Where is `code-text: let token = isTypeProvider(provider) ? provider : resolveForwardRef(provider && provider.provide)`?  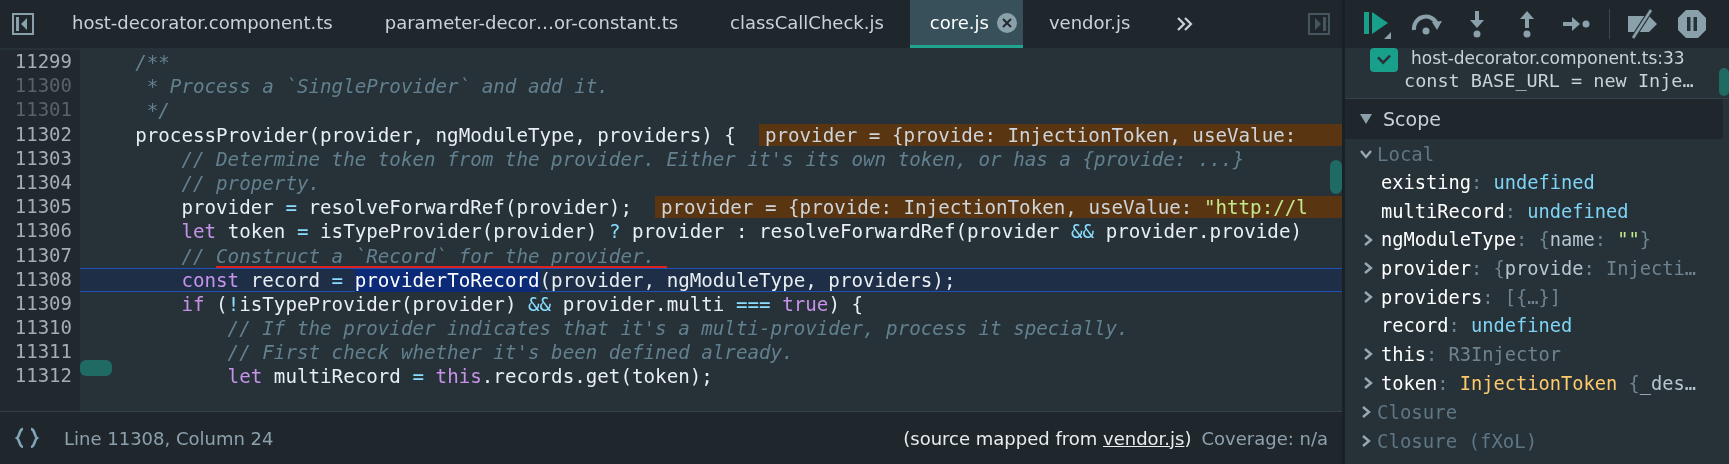
code-text: let token = isTypeProvider(provider) ? provider : resolveForwardRef(provider && provider.provide) is located at coordinates (741, 231).